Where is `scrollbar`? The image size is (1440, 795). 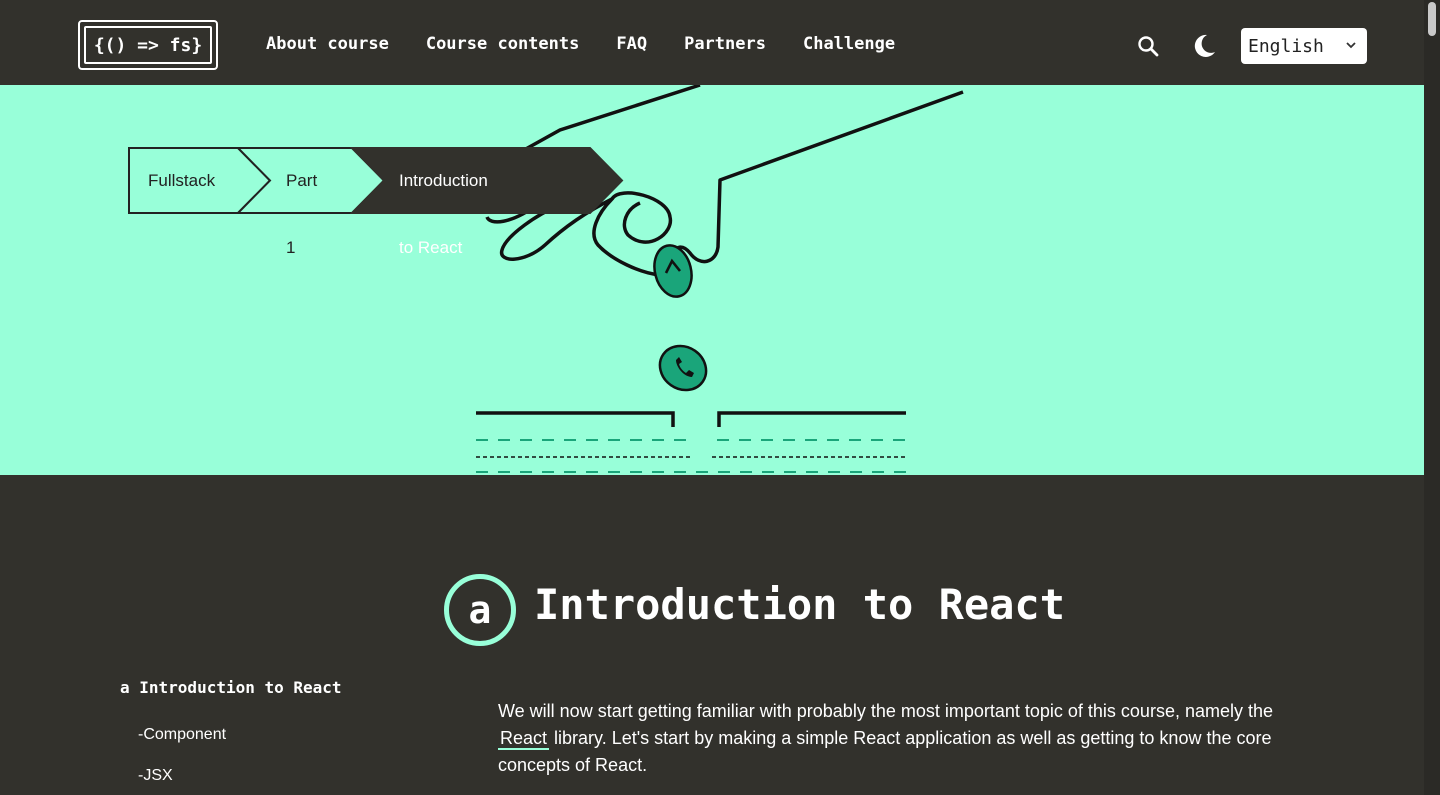 scrollbar is located at coordinates (1432, 397).